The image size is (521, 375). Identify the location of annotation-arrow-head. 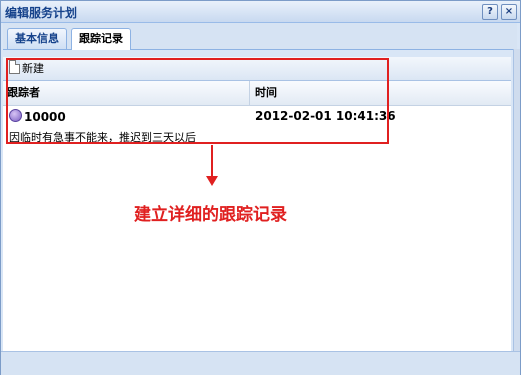
(212, 181).